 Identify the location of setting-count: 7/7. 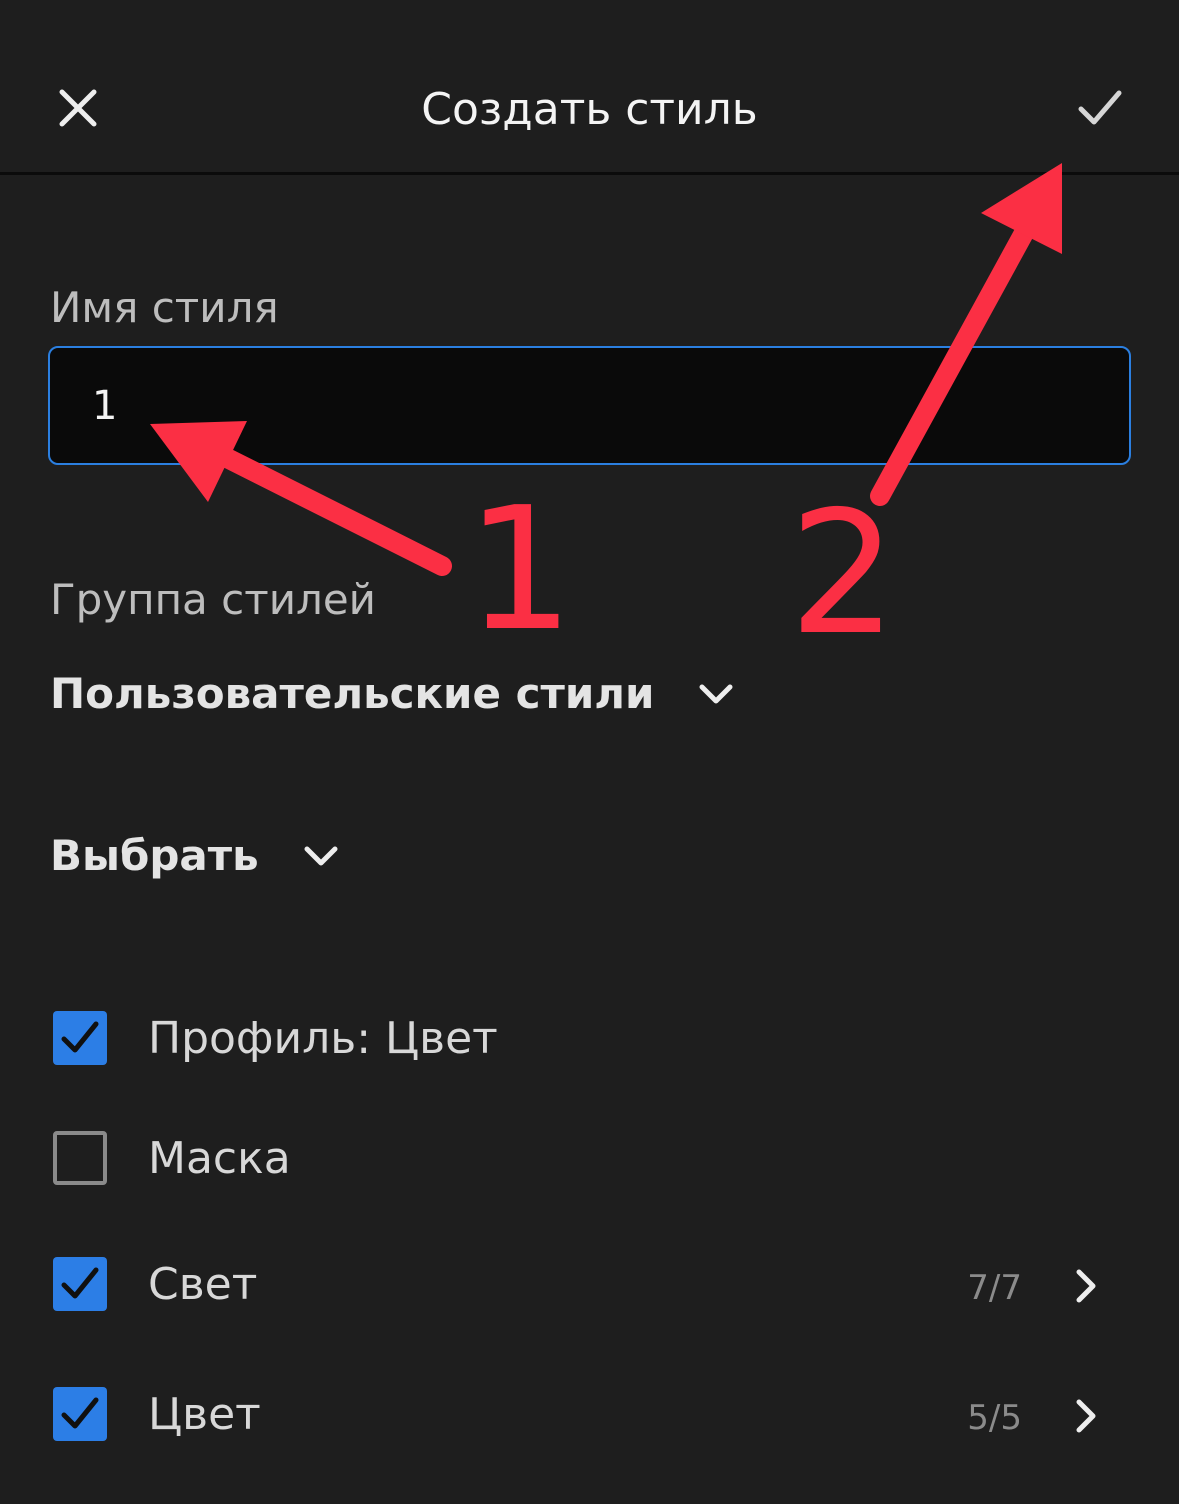
(994, 1288).